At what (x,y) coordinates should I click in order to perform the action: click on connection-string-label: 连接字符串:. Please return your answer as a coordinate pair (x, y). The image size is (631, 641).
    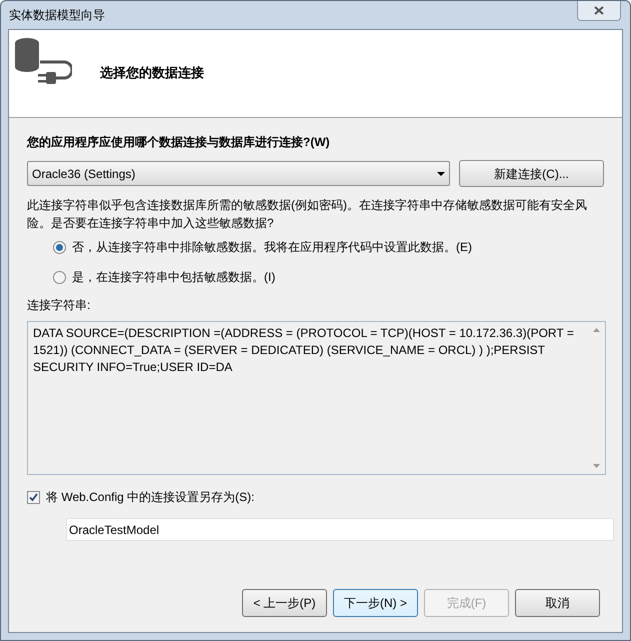
    Looking at the image, I should click on (59, 305).